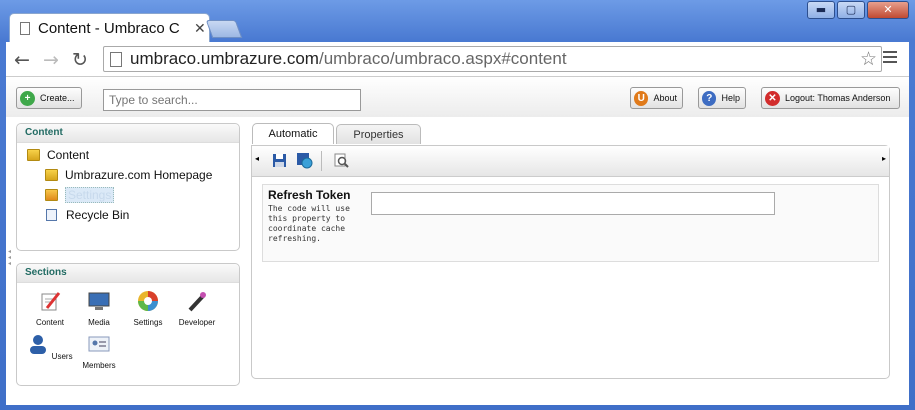 The width and height of the screenshot is (915, 410). Describe the element at coordinates (304, 160) in the screenshot. I see `save-and-publish-icon` at that location.